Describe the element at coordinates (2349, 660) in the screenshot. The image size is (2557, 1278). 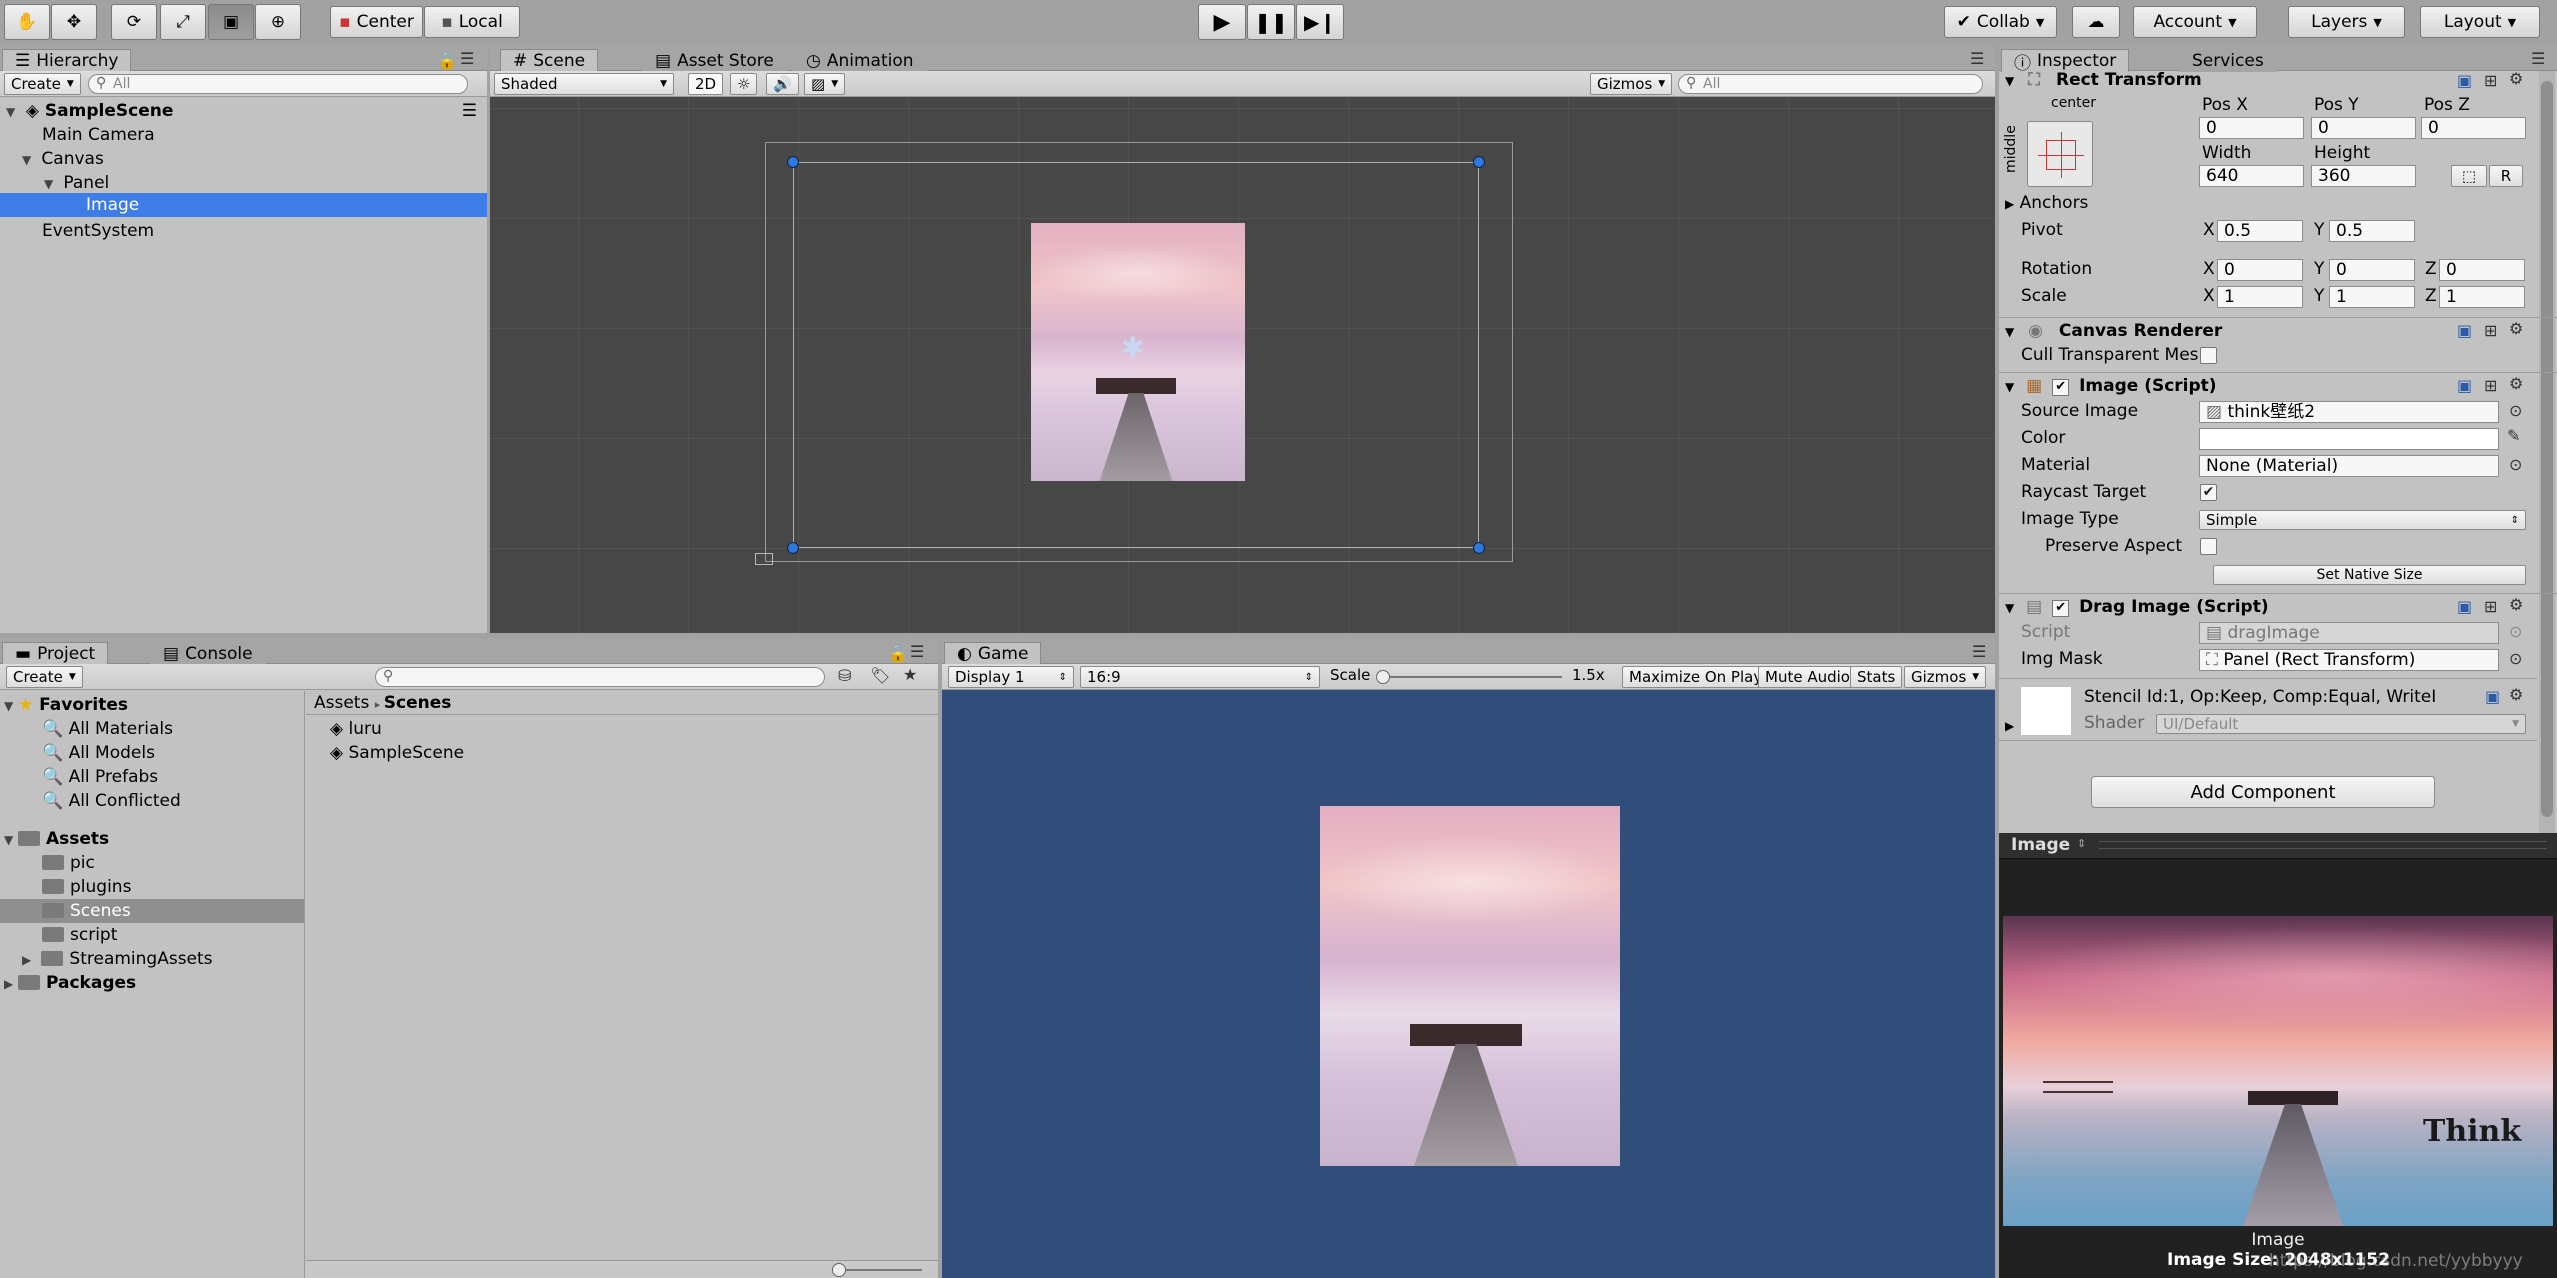
I see `img-mask-field: ⛶ Panel (Rect Transform)` at that location.